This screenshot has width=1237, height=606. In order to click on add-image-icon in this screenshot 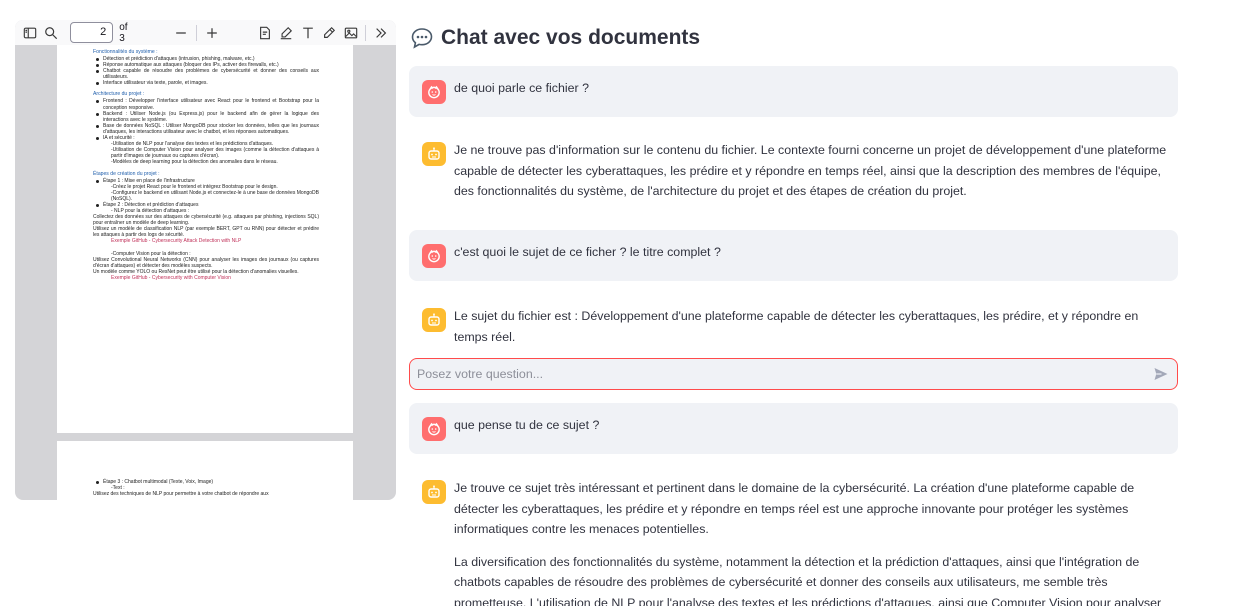, I will do `click(351, 33)`.